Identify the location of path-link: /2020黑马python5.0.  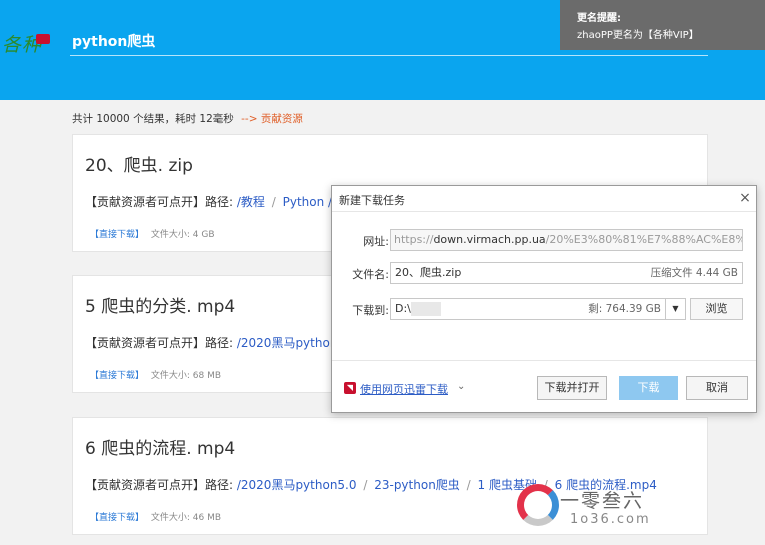
(297, 485).